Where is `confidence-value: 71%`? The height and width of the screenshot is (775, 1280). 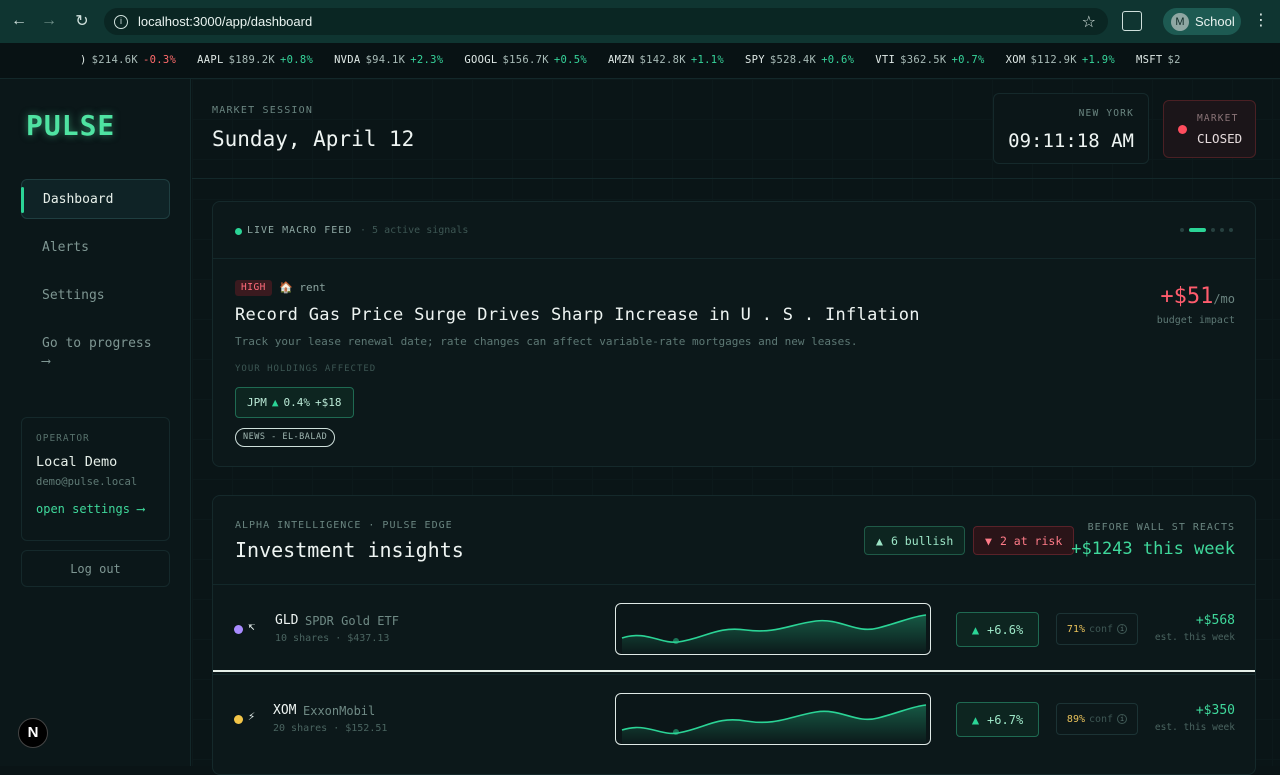
confidence-value: 71% is located at coordinates (1075, 629).